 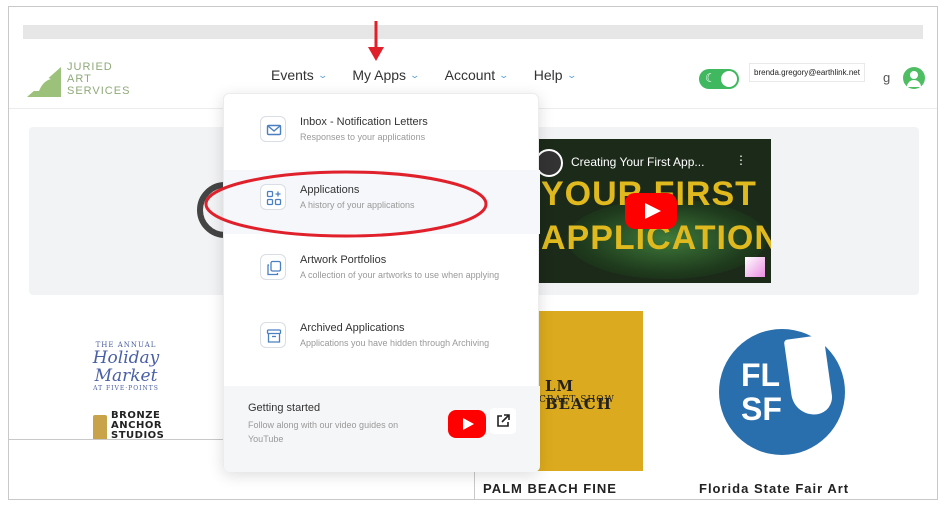 I want to click on site-logo: JURIED ART SERVICES, so click(x=80, y=81).